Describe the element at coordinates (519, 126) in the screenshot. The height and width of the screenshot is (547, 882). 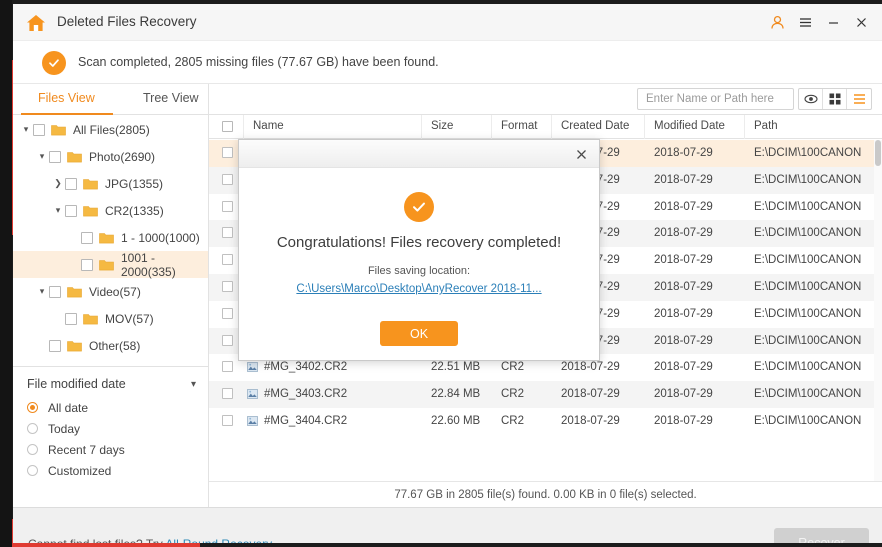
I see `column-header-format: Format` at that location.